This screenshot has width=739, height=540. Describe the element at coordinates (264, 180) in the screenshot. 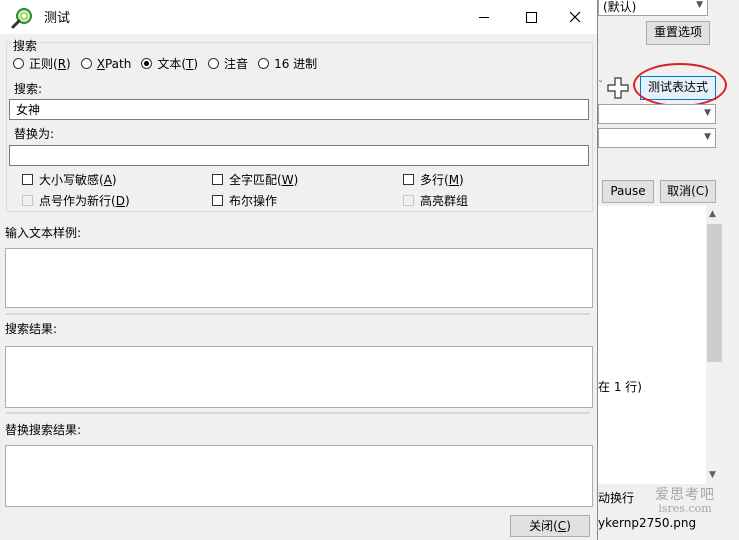

I see `whole-word-label: 全字匹配(W)` at that location.